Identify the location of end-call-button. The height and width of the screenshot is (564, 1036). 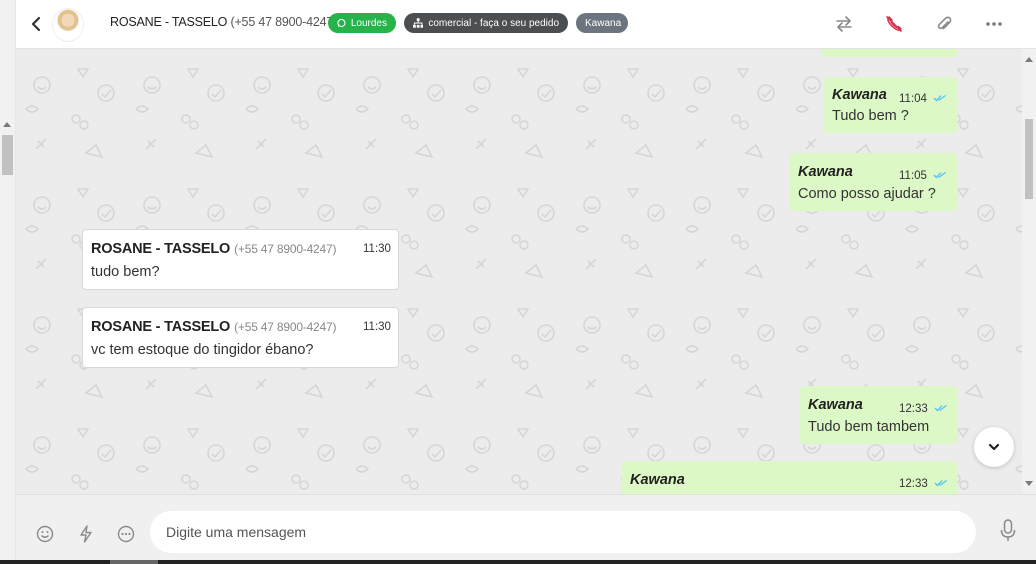
(894, 24).